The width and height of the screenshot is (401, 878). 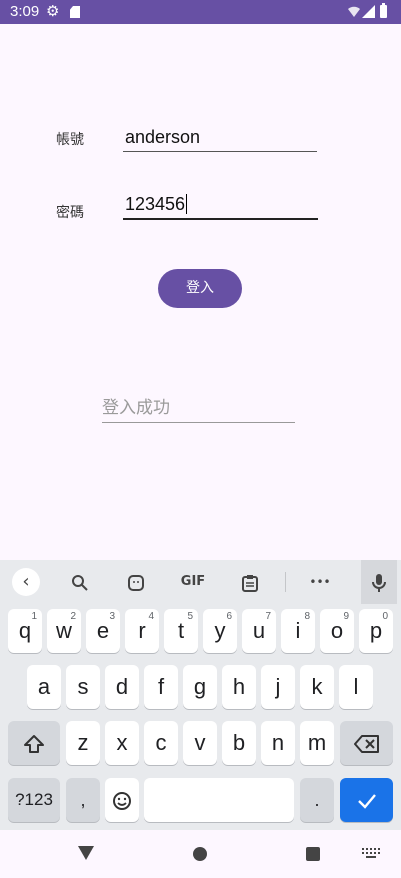 I want to click on keyboard-toolbar: ‹ GIF •••, so click(x=200, y=582).